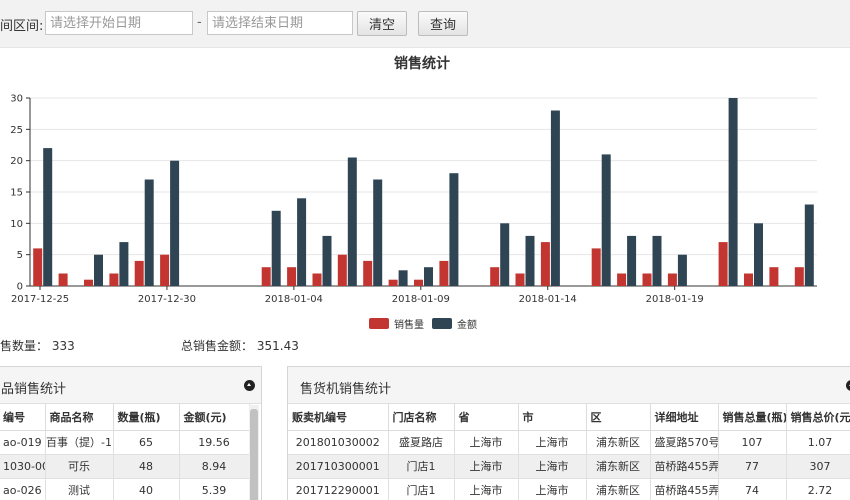 Image resolution: width=850 pixels, height=500 pixels. Describe the element at coordinates (16, 99) in the screenshot. I see `y-tick-label: 30` at that location.